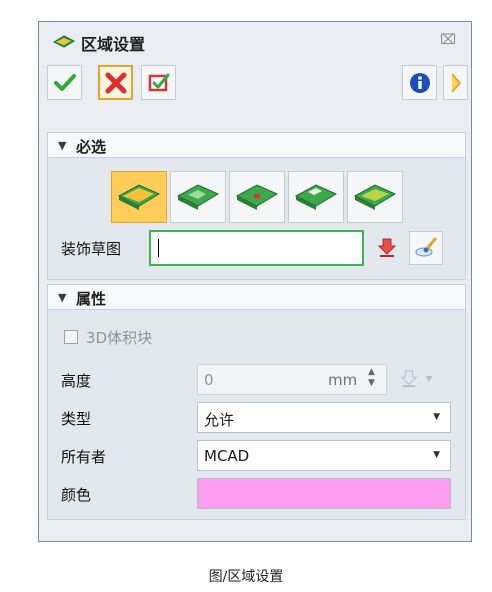 This screenshot has width=492, height=592. Describe the element at coordinates (219, 420) in the screenshot. I see `type-value: 允许` at that location.